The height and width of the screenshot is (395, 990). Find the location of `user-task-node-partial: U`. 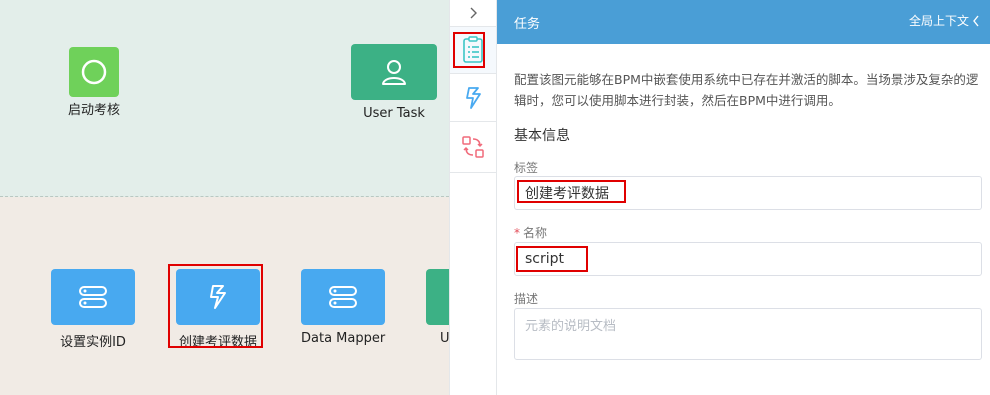

user-task-node-partial: U is located at coordinates (437, 307).